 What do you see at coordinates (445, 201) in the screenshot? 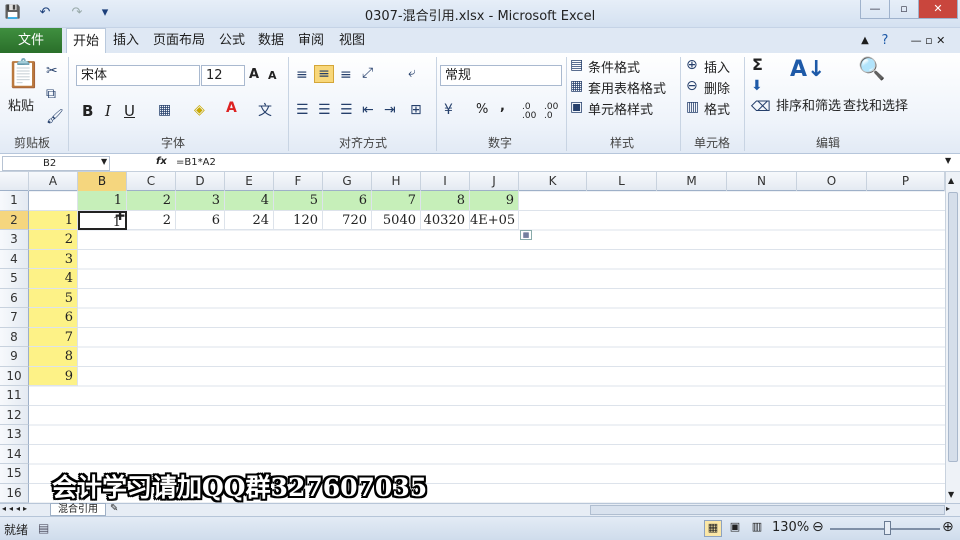
I see `cell-i1: 8` at bounding box center [445, 201].